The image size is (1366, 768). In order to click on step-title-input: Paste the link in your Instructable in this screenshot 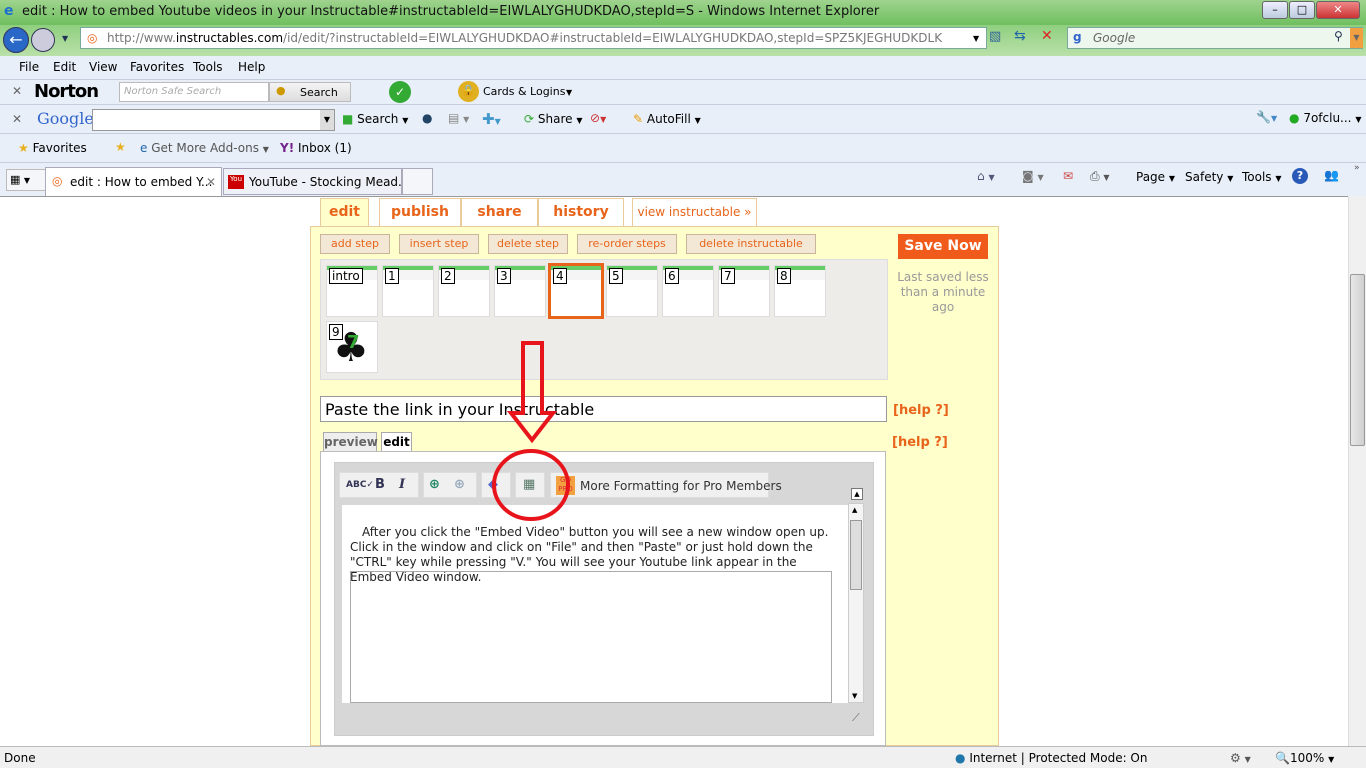, I will do `click(603, 409)`.